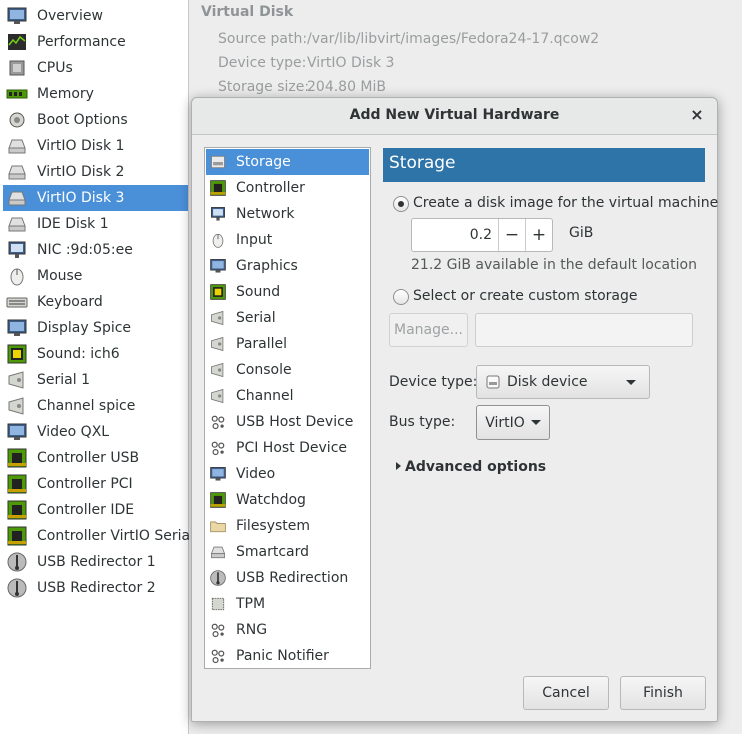  Describe the element at coordinates (95, 328) in the screenshot. I see `hardware-item: Display Spice` at that location.